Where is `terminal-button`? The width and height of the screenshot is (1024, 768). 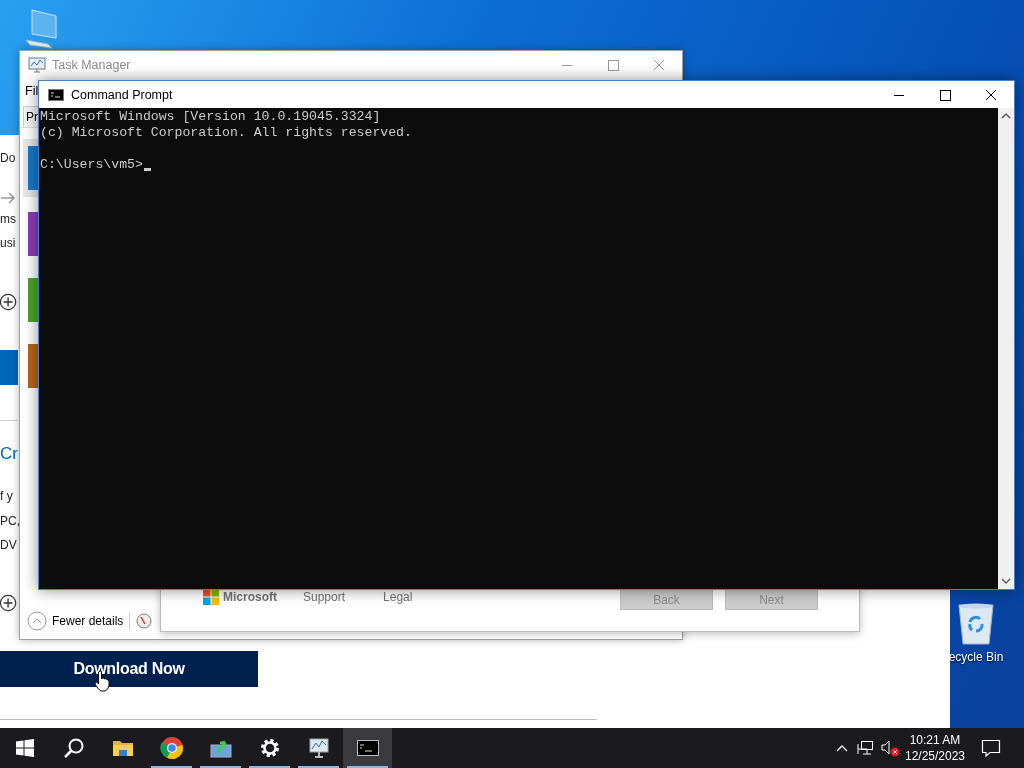 terminal-button is located at coordinates (367, 748).